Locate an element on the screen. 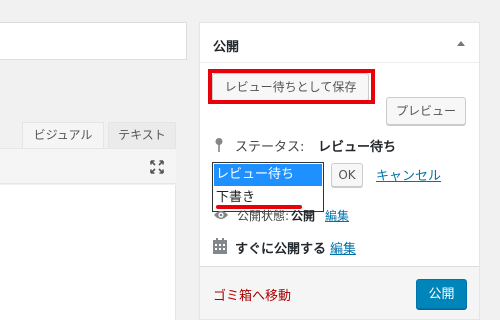 This screenshot has width=500, height=320. editor-toolbar is located at coordinates (88, 166).